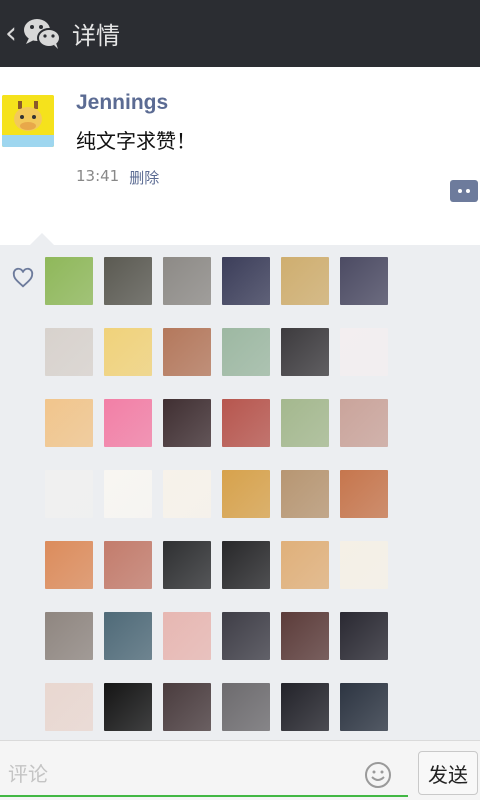 The image size is (480, 800). I want to click on giraffe-avatar-icon, so click(28, 121).